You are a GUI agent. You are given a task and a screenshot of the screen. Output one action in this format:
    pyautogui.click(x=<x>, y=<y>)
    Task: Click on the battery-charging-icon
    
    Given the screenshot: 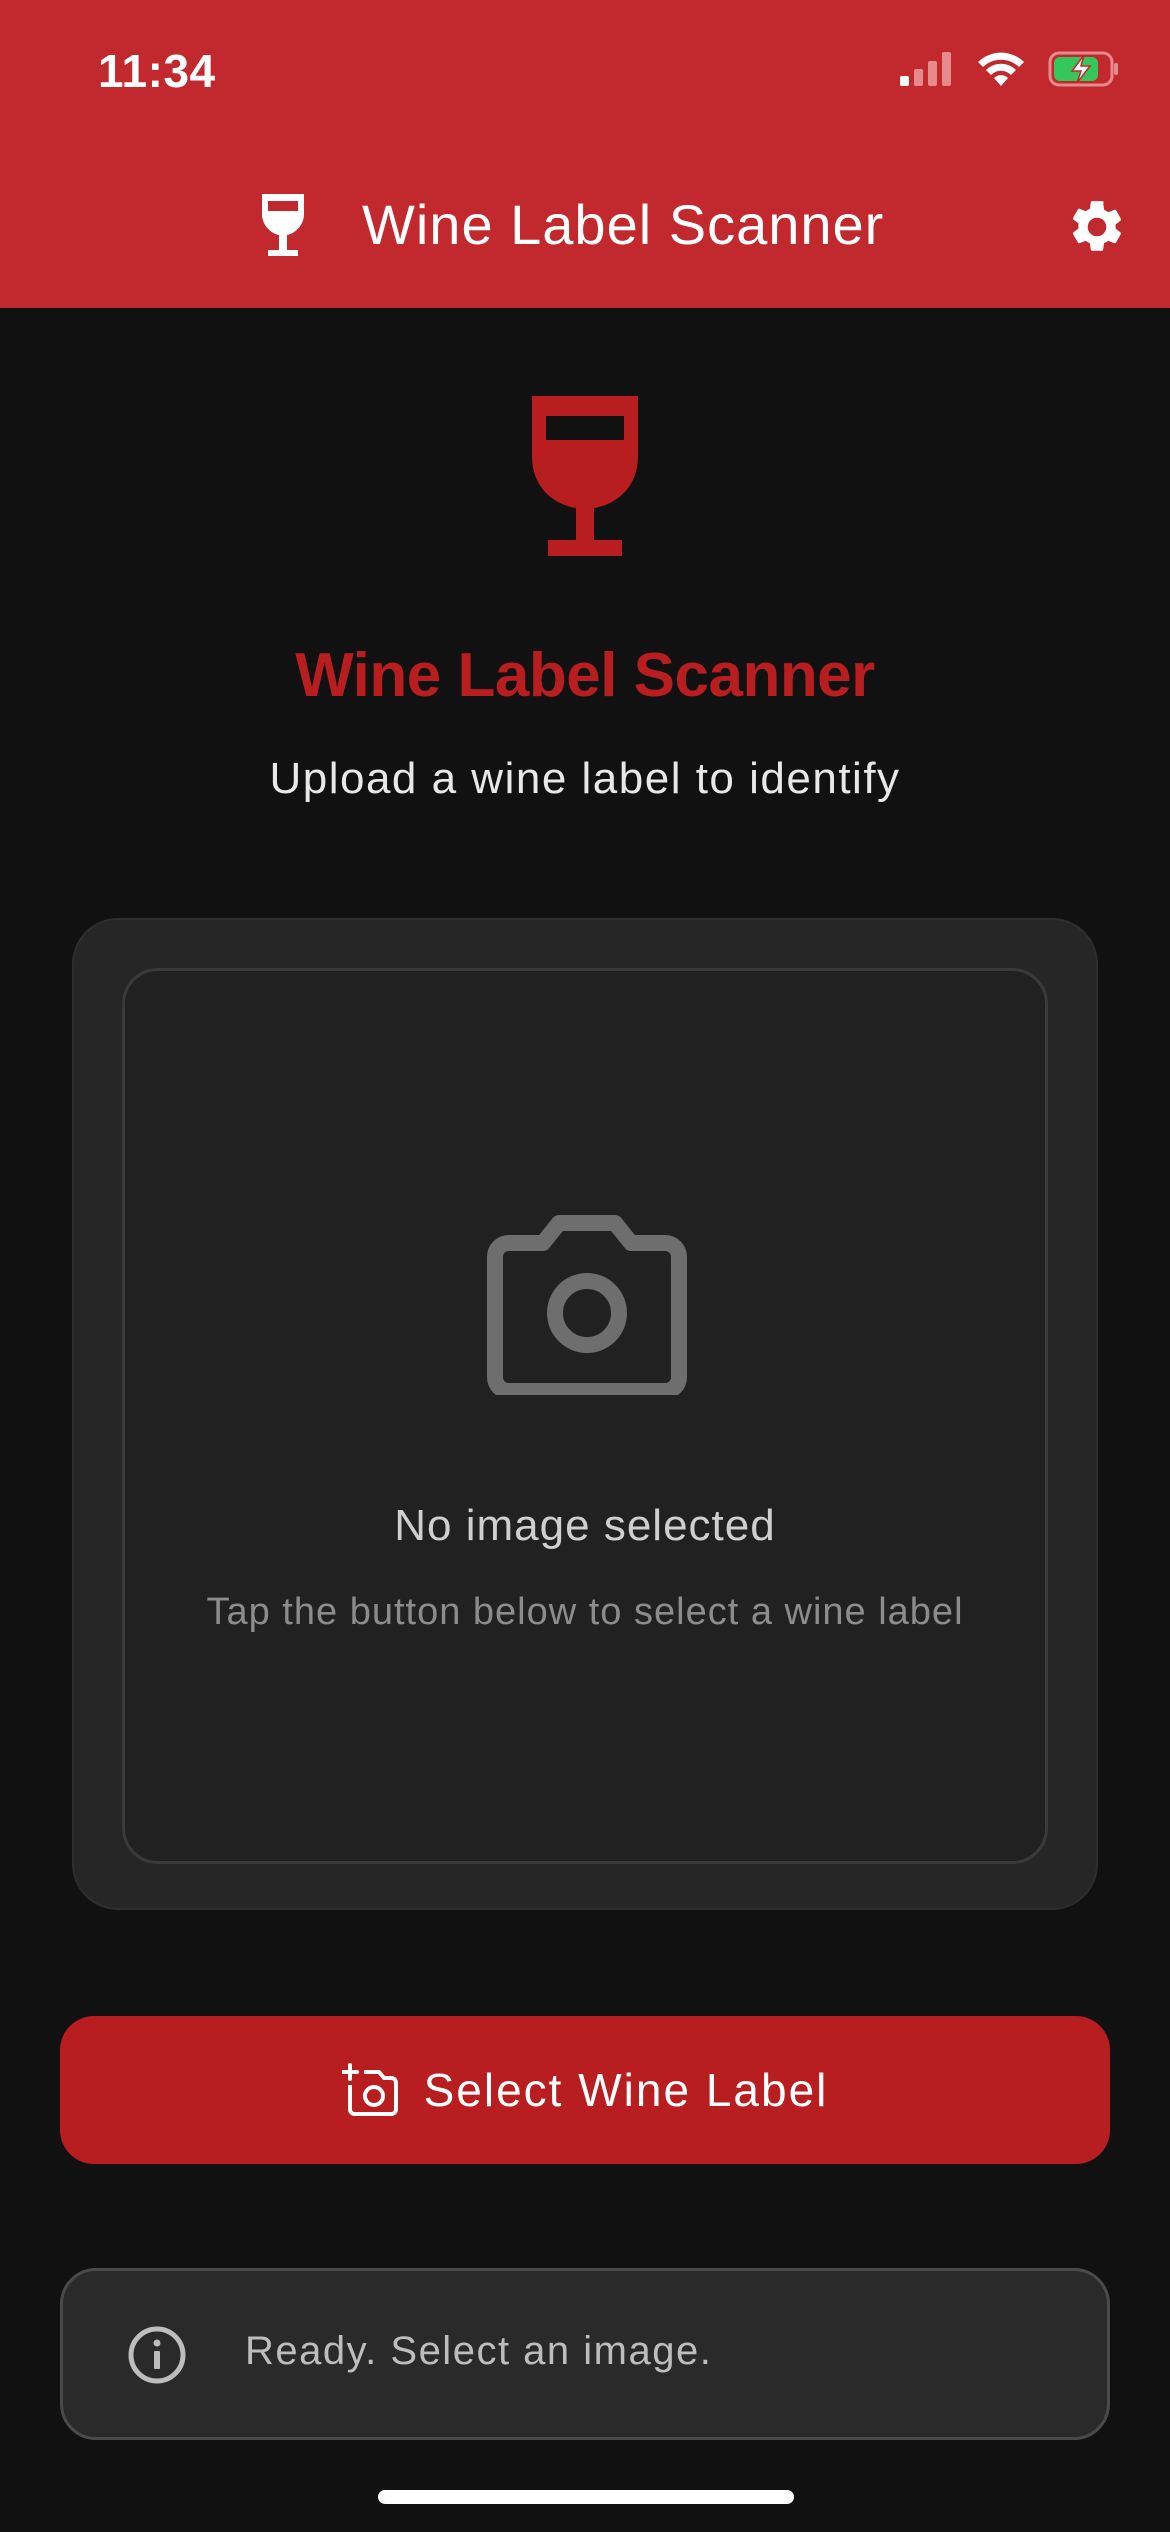 What is the action you would take?
    pyautogui.click(x=1083, y=69)
    